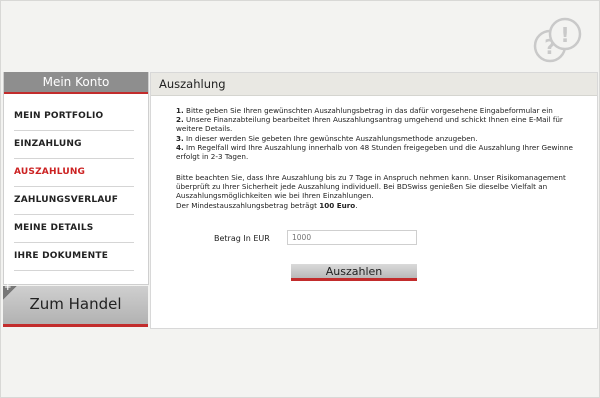  Describe the element at coordinates (76, 83) in the screenshot. I see `sidebar-title: Mein Konto` at that location.